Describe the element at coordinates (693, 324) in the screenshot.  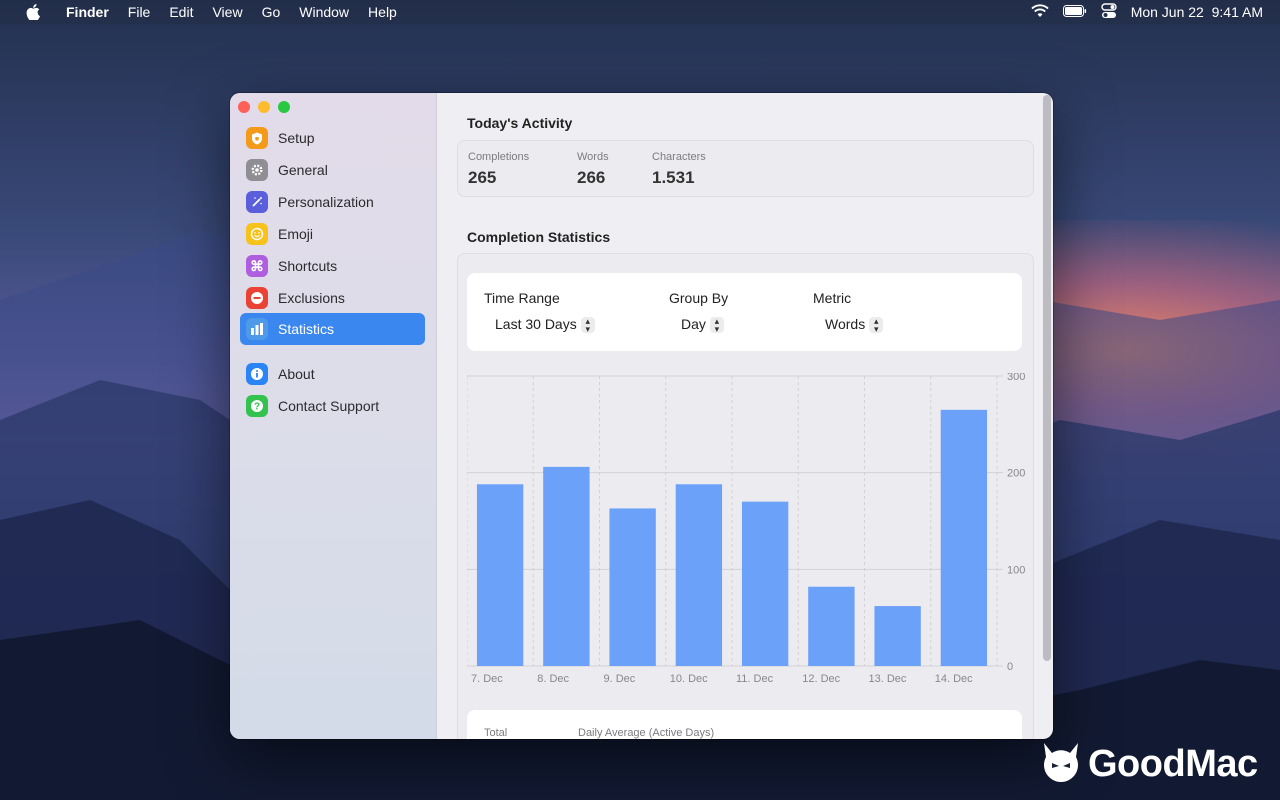
I see `group-by-value: Day` at that location.